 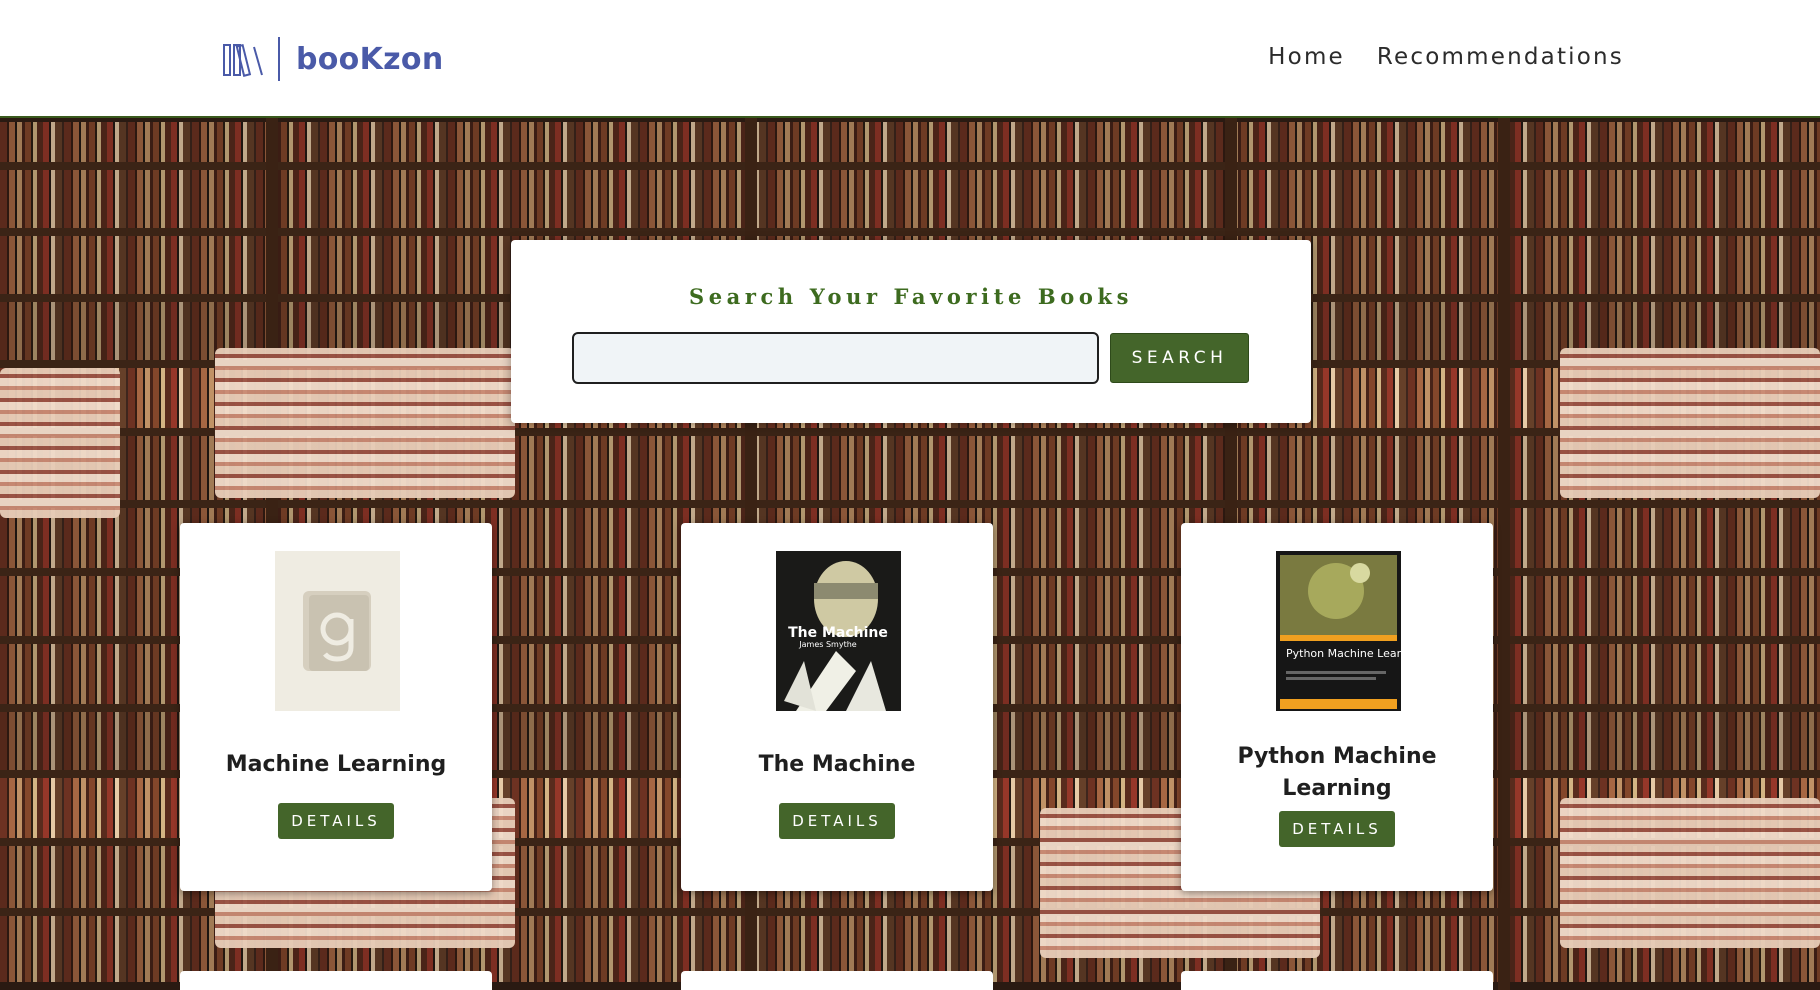 I want to click on search-input, so click(x=835, y=358).